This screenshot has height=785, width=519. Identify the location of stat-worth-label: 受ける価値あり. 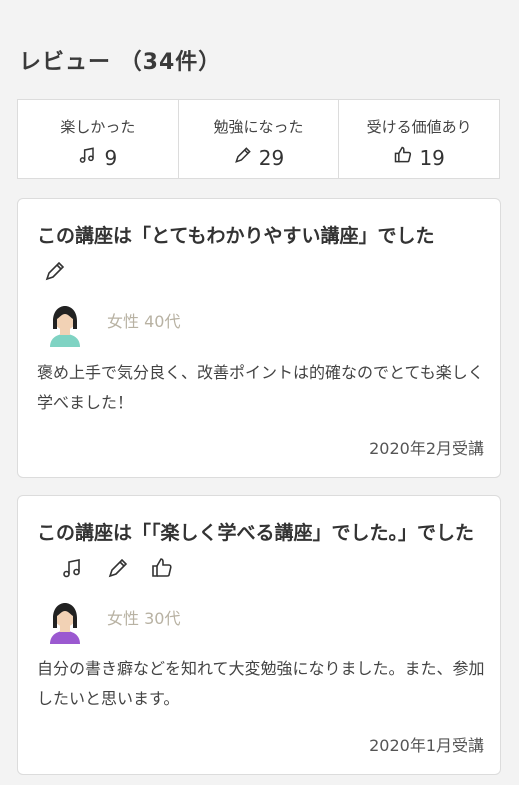
(419, 127).